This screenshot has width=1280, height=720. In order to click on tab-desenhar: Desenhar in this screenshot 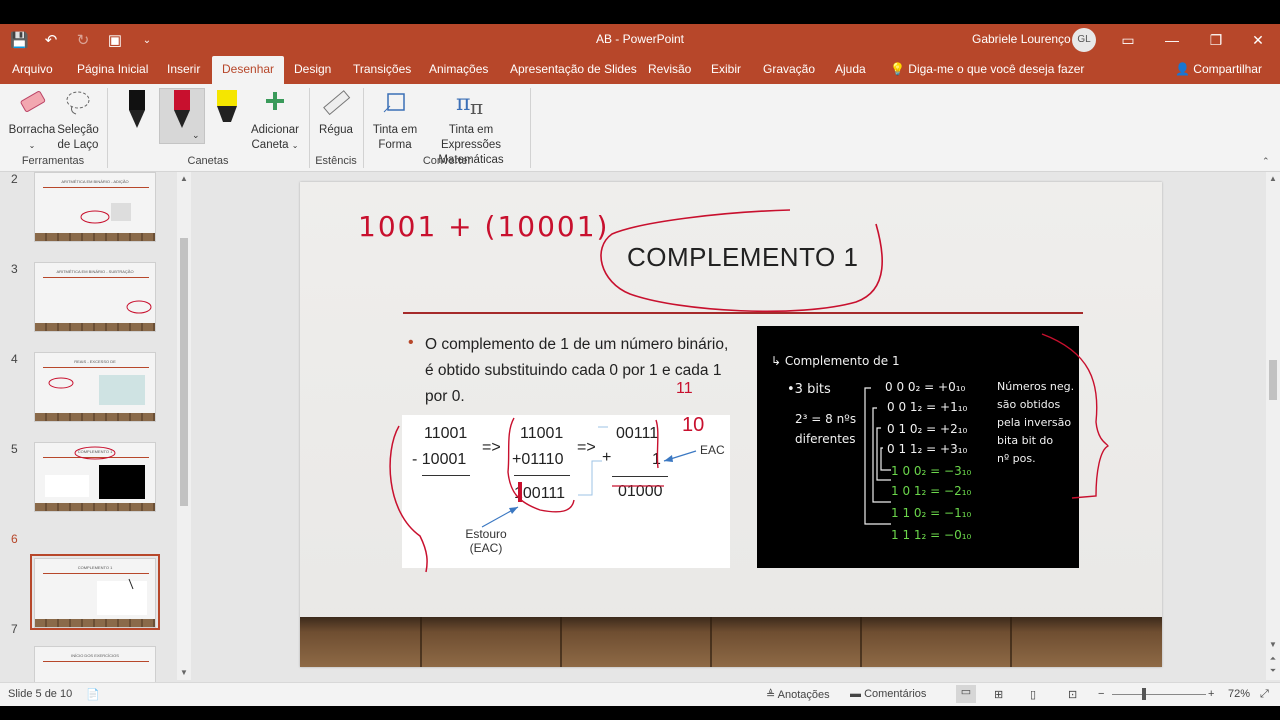, I will do `click(248, 70)`.